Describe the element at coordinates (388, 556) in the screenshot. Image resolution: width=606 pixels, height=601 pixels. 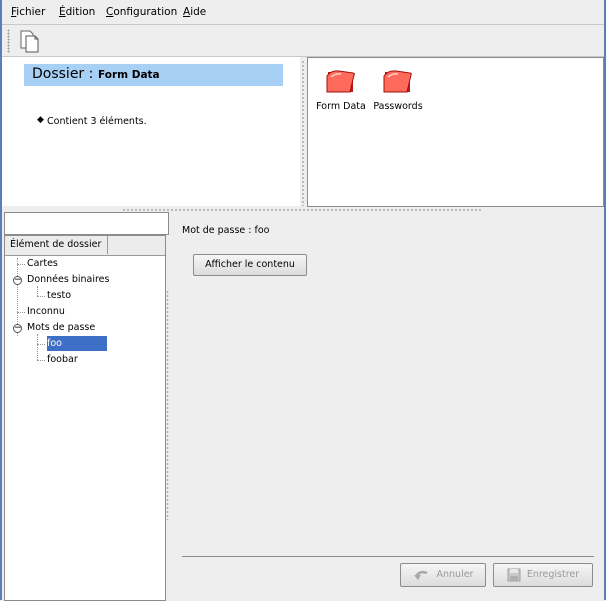
I see `separator` at that location.